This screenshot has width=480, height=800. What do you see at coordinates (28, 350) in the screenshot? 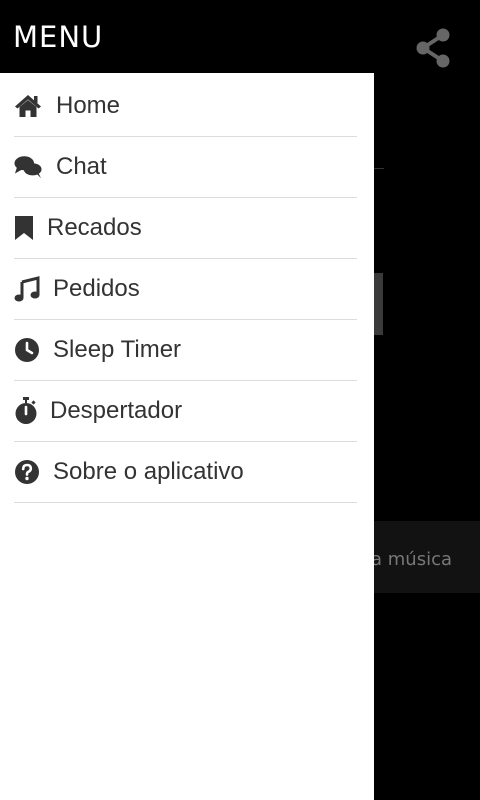
I see `clock-icon` at bounding box center [28, 350].